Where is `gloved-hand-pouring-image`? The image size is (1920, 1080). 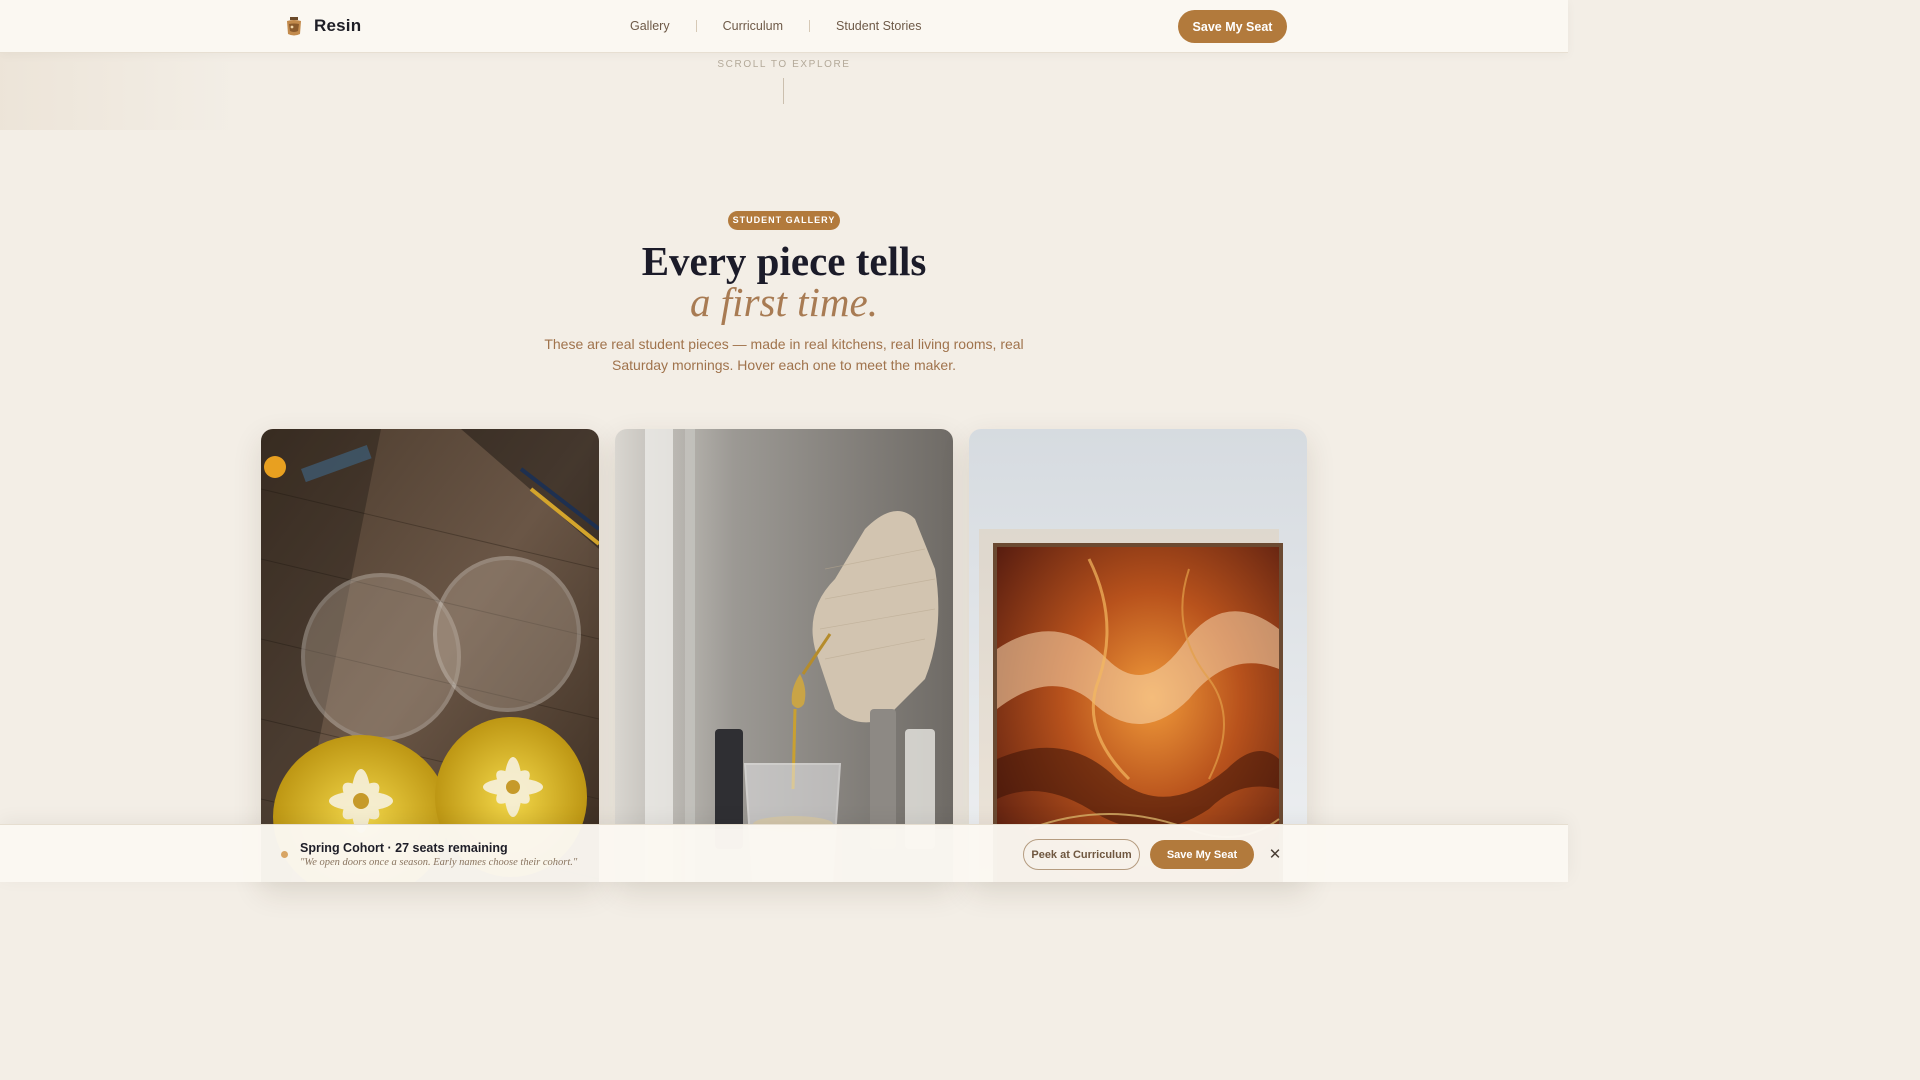 gloved-hand-pouring-image is located at coordinates (784, 655).